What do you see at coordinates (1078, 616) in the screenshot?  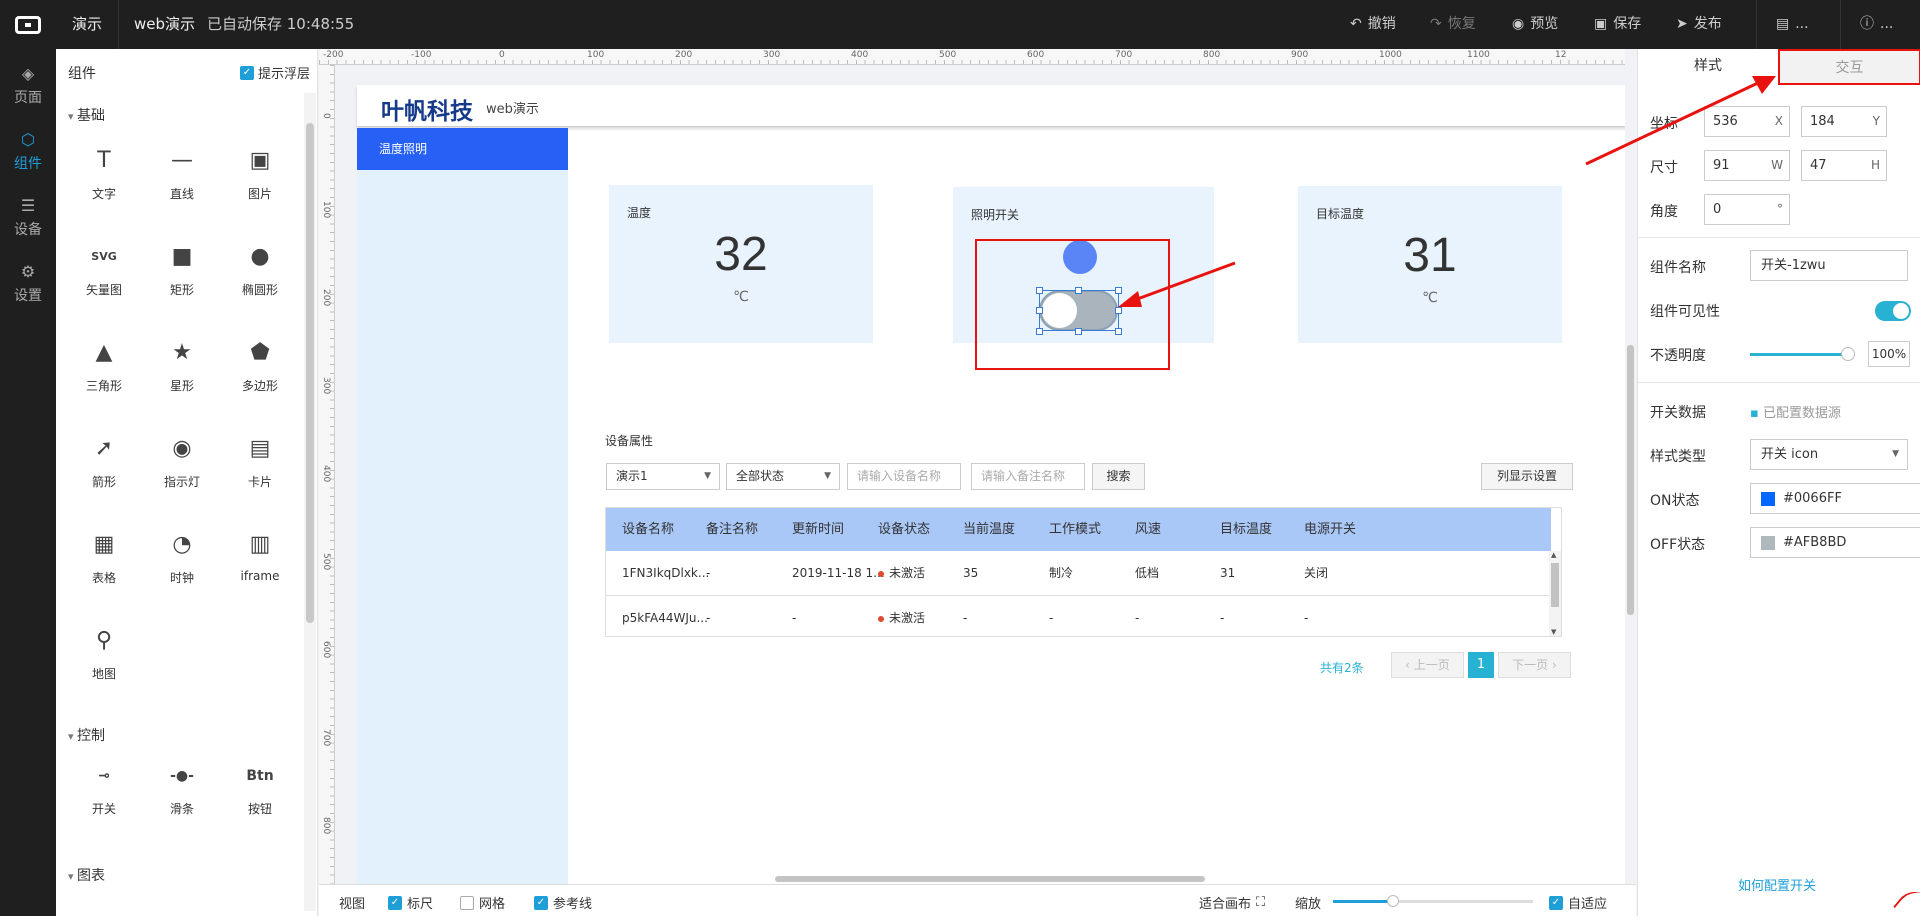 I see `table-row: p5kFA44WJu... - - 未激活 - - - - -` at bounding box center [1078, 616].